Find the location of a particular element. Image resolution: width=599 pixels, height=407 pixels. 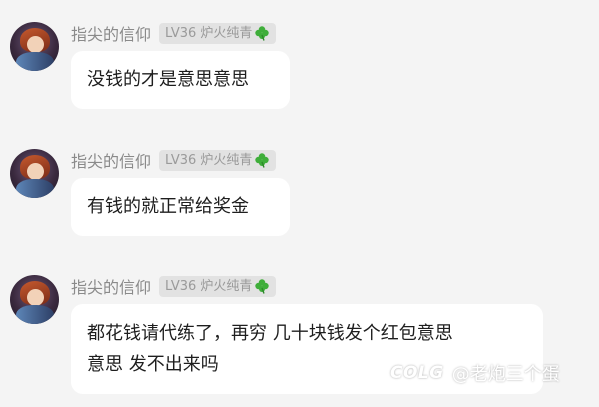

message-text: 有钱的就正常给奖金 is located at coordinates (168, 206).